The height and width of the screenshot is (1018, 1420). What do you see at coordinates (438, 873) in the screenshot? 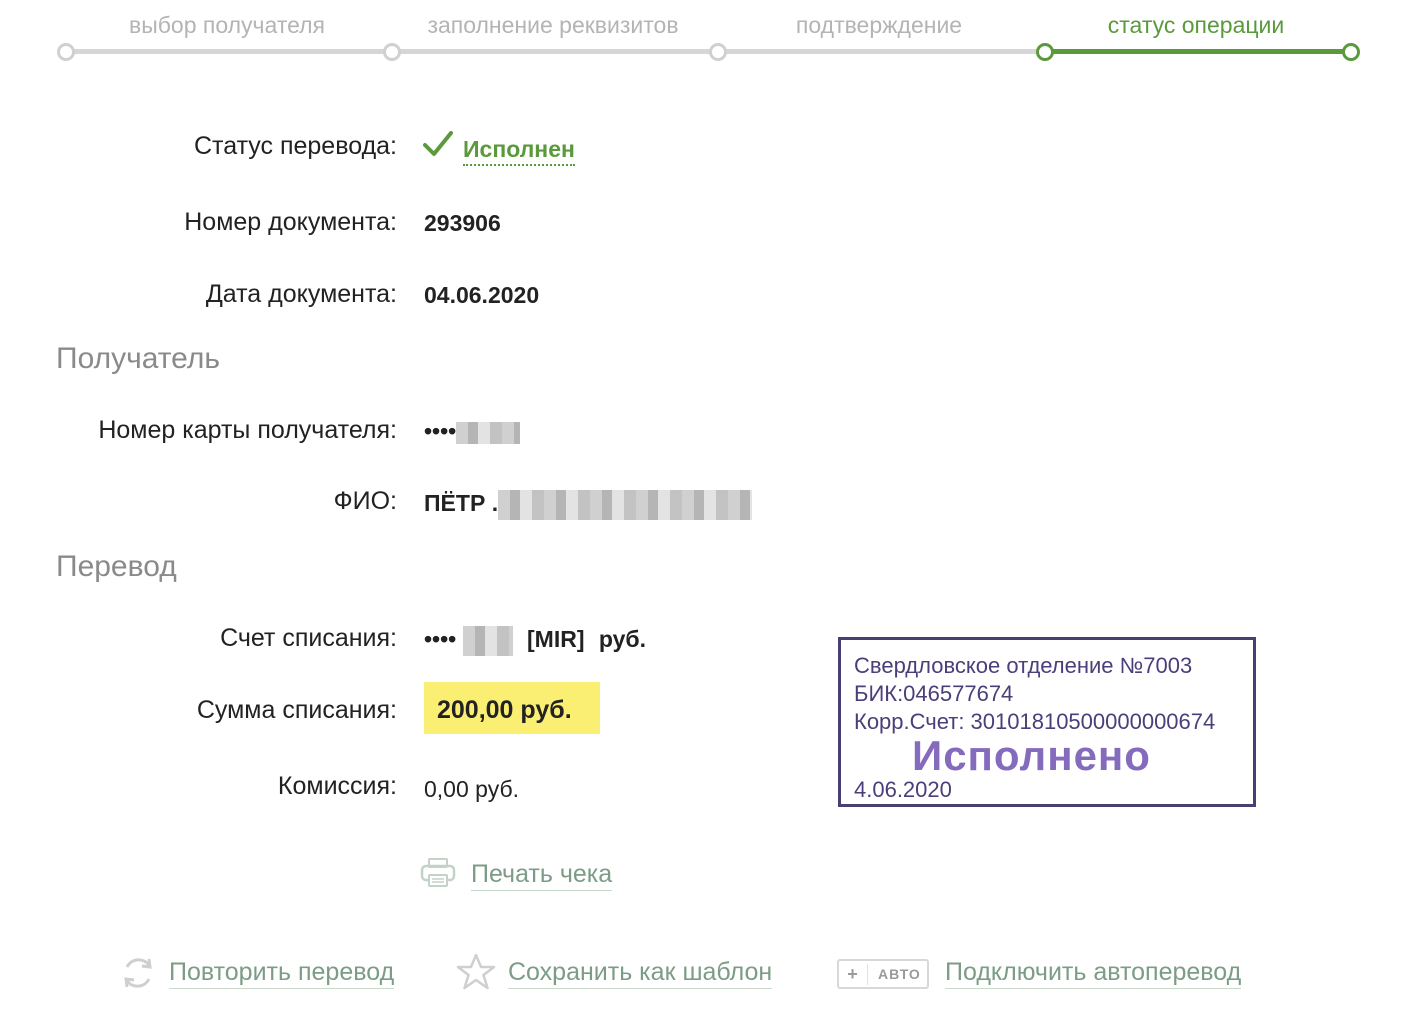
I see `printer-icon` at bounding box center [438, 873].